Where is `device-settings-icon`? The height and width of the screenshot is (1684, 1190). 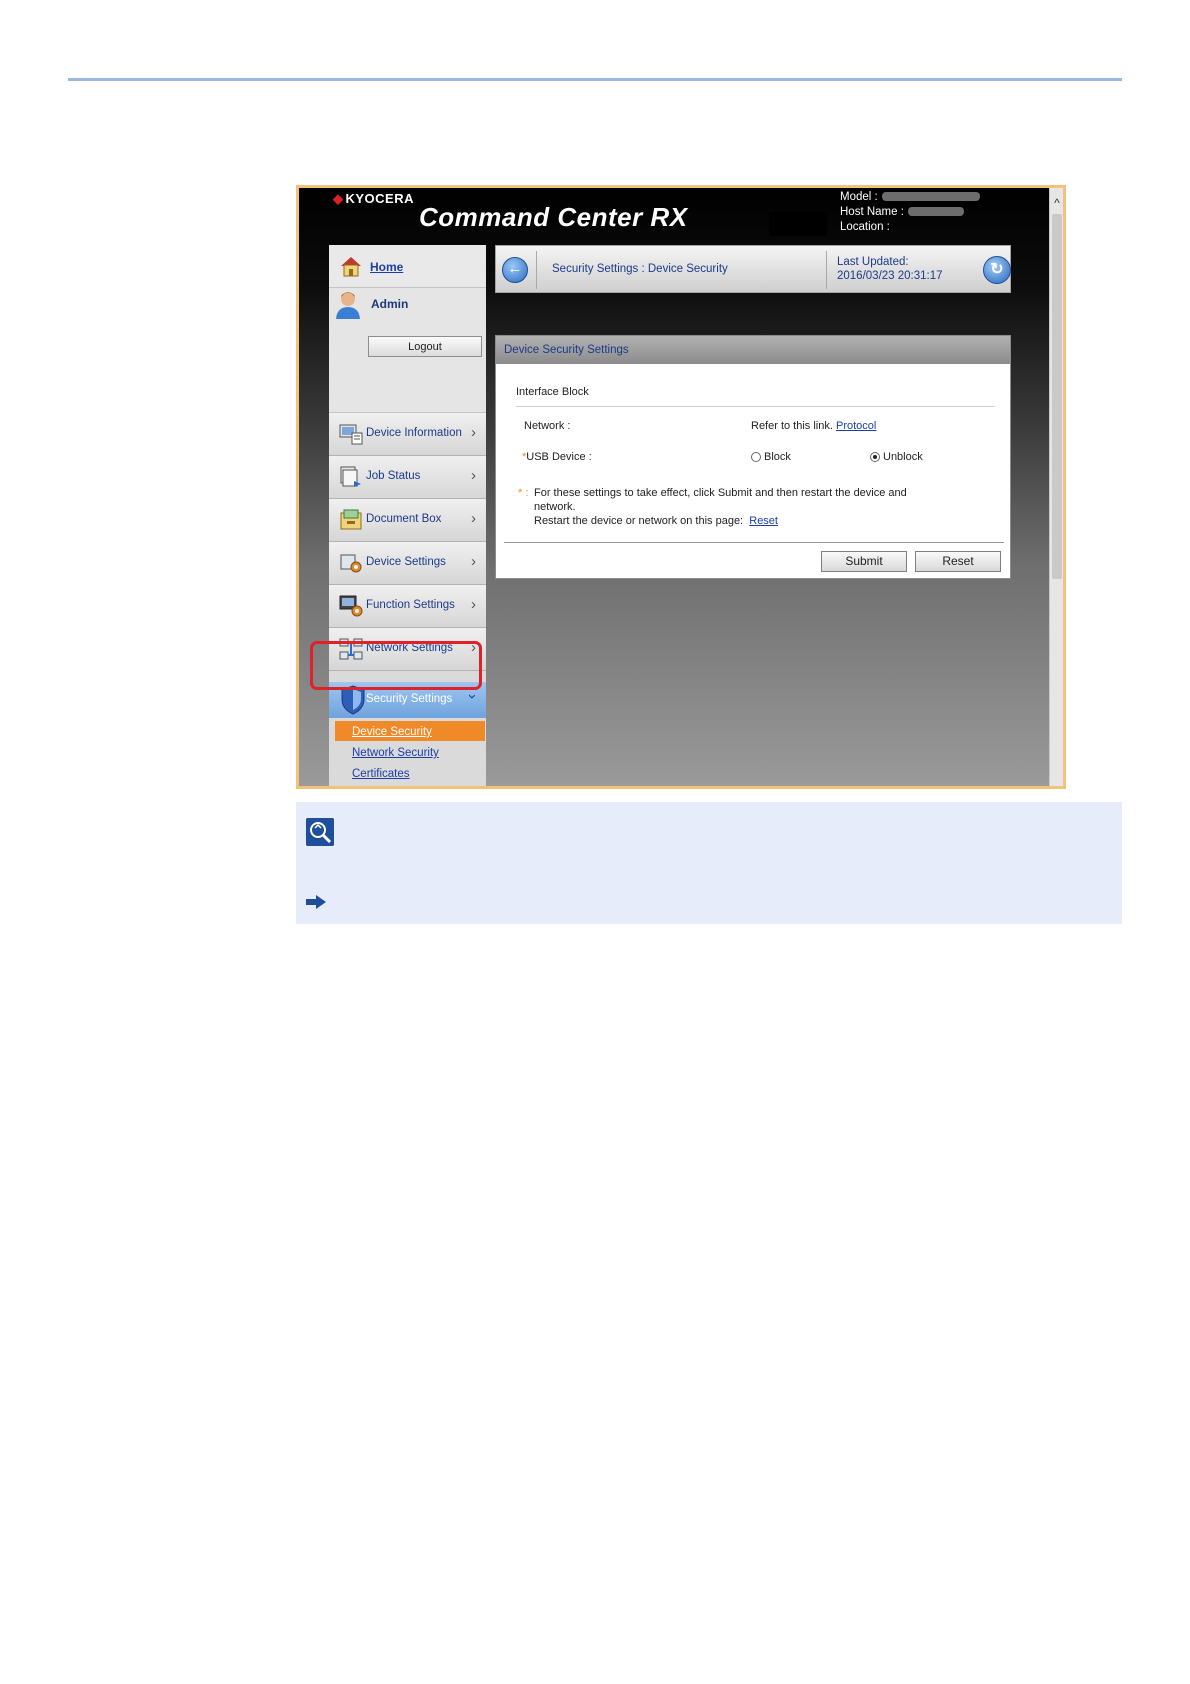 device-settings-icon is located at coordinates (351, 563).